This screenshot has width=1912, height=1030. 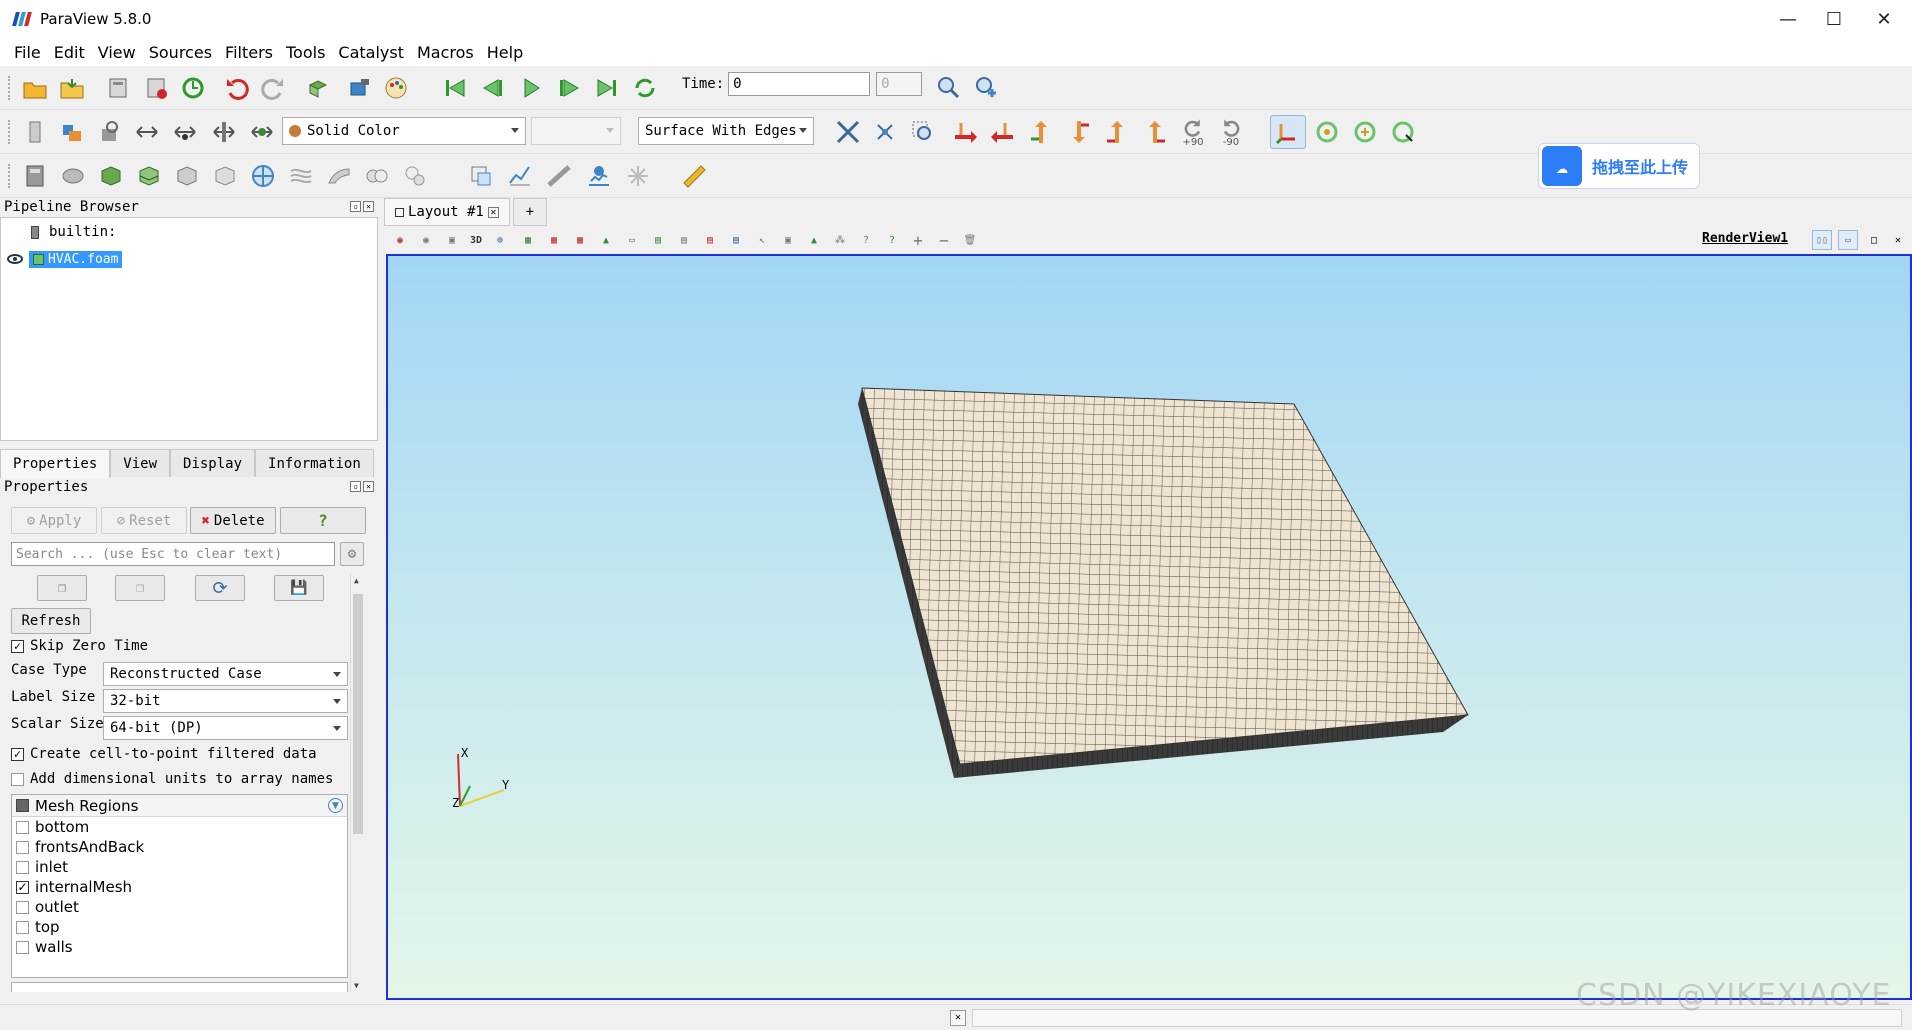 What do you see at coordinates (840, 240) in the screenshot?
I see `plot-selection-icon: ⁂` at bounding box center [840, 240].